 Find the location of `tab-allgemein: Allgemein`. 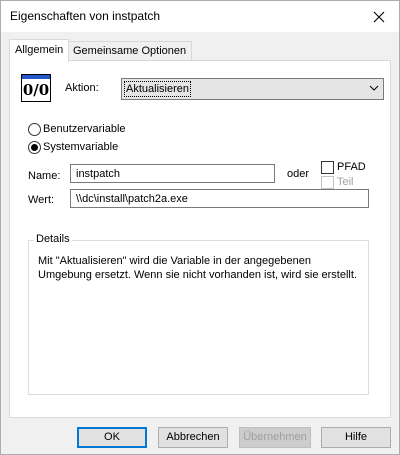

tab-allgemein: Allgemein is located at coordinates (39, 50).